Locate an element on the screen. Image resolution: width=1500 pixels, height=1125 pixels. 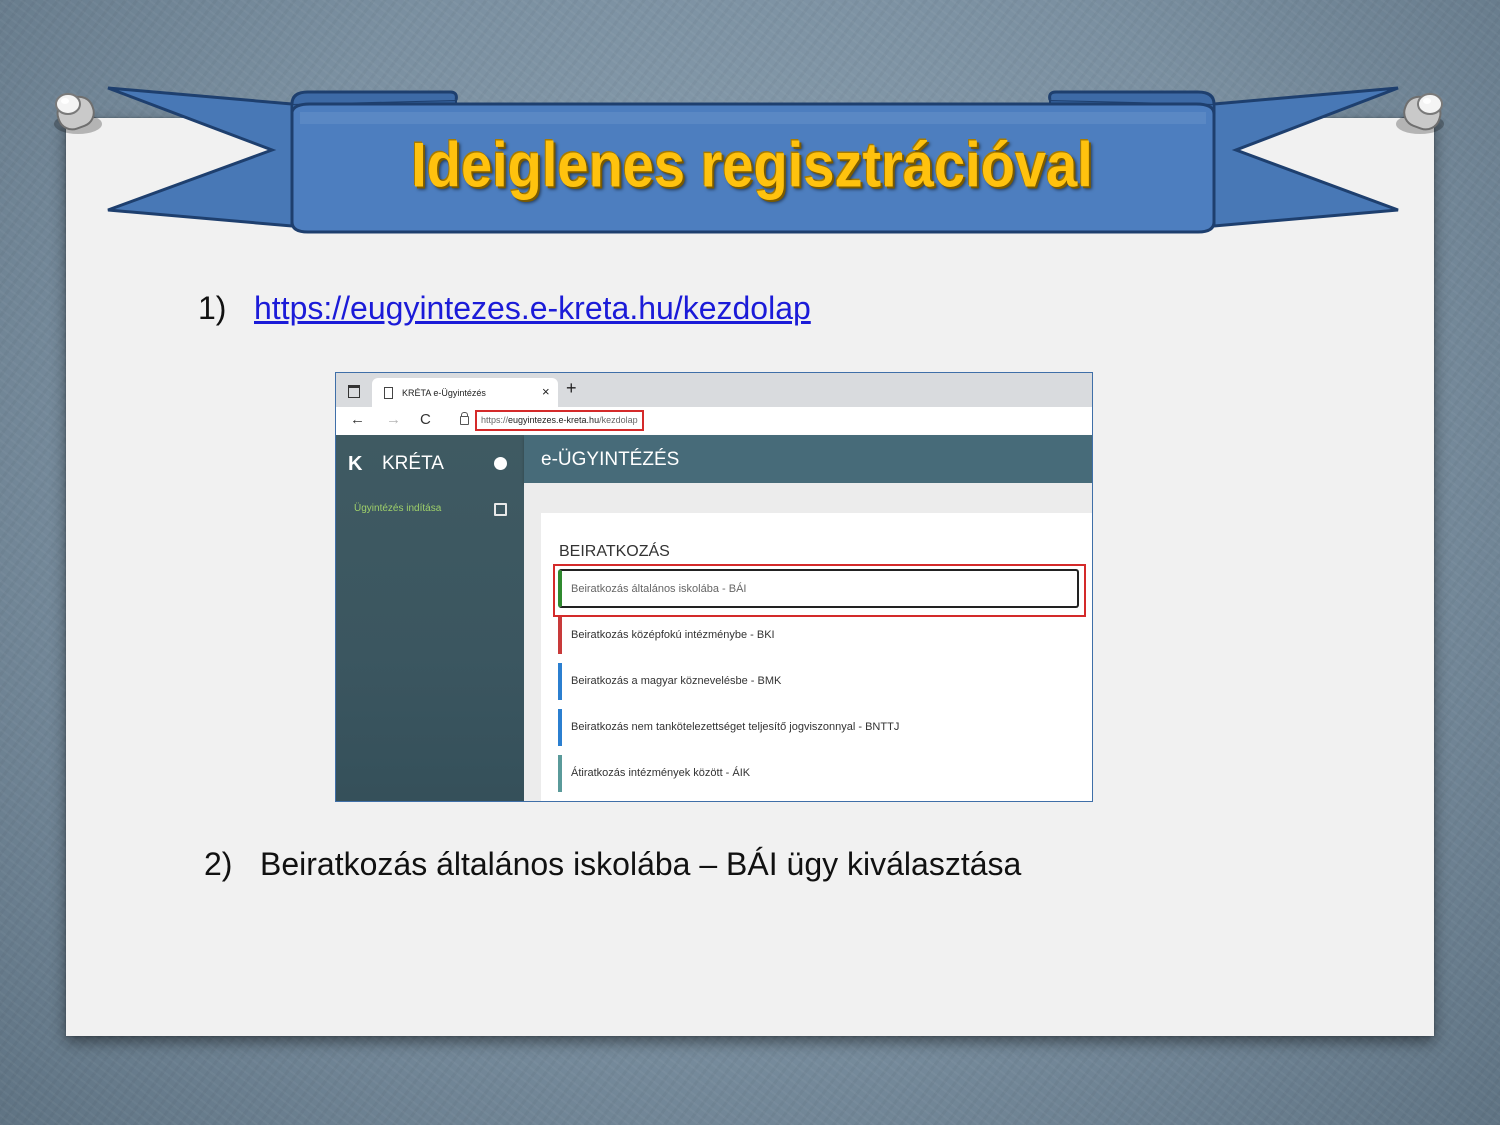
kreta-logo-icon: K is located at coordinates (355, 464).